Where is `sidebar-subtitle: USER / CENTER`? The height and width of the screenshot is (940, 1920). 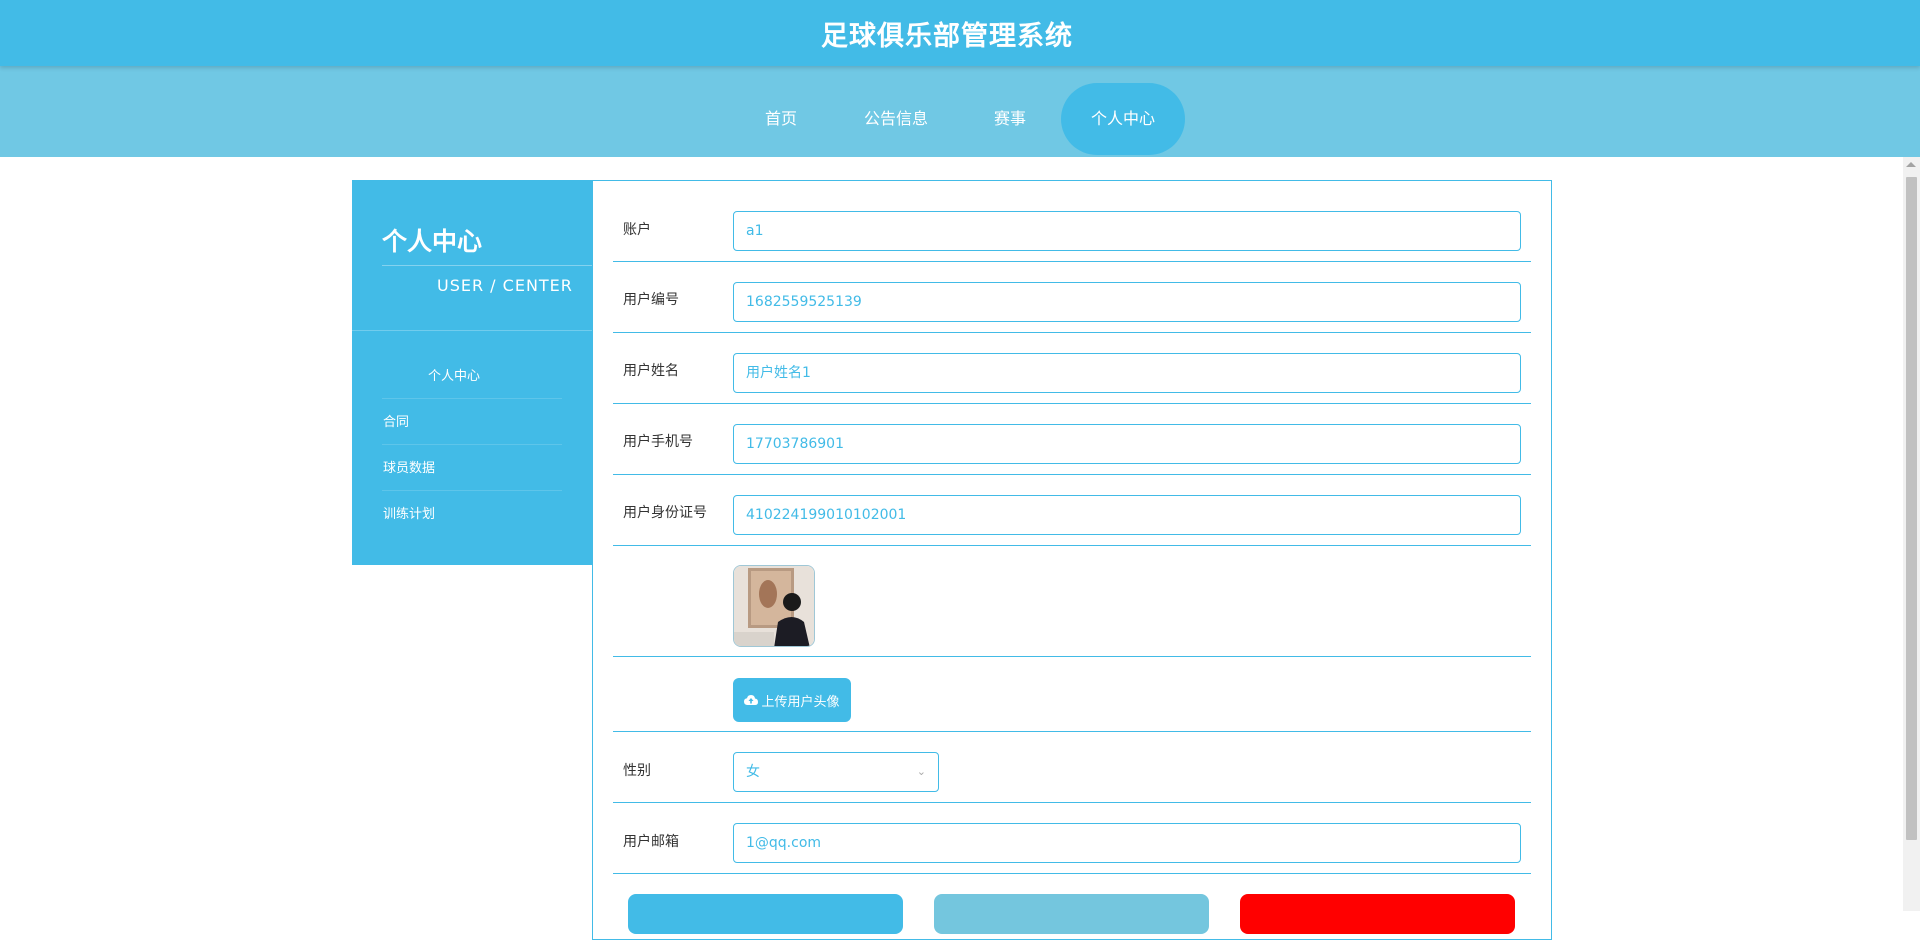 sidebar-subtitle: USER / CENTER is located at coordinates (505, 285).